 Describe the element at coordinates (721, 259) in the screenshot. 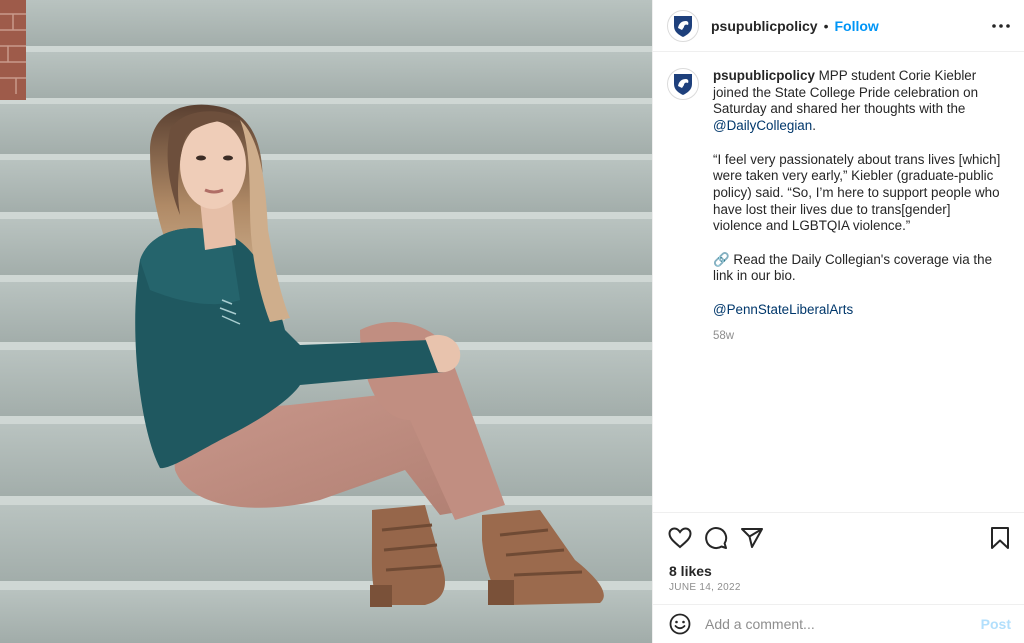

I see `link-icon: 🔗` at that location.